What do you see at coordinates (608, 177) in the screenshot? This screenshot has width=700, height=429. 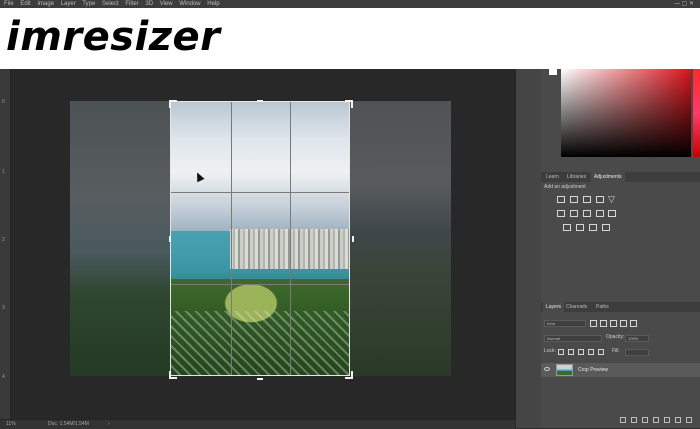 I see `tab-adjustments: Adjustments` at bounding box center [608, 177].